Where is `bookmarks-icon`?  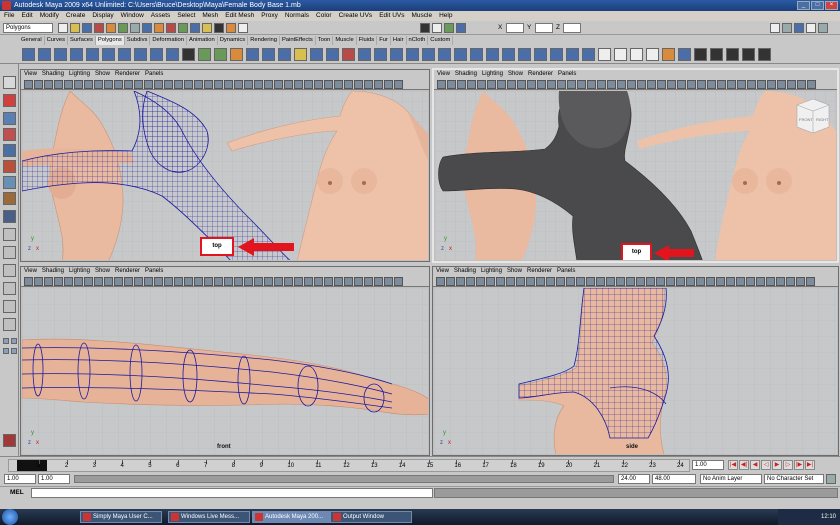 bookmarks-icon is located at coordinates (58, 84).